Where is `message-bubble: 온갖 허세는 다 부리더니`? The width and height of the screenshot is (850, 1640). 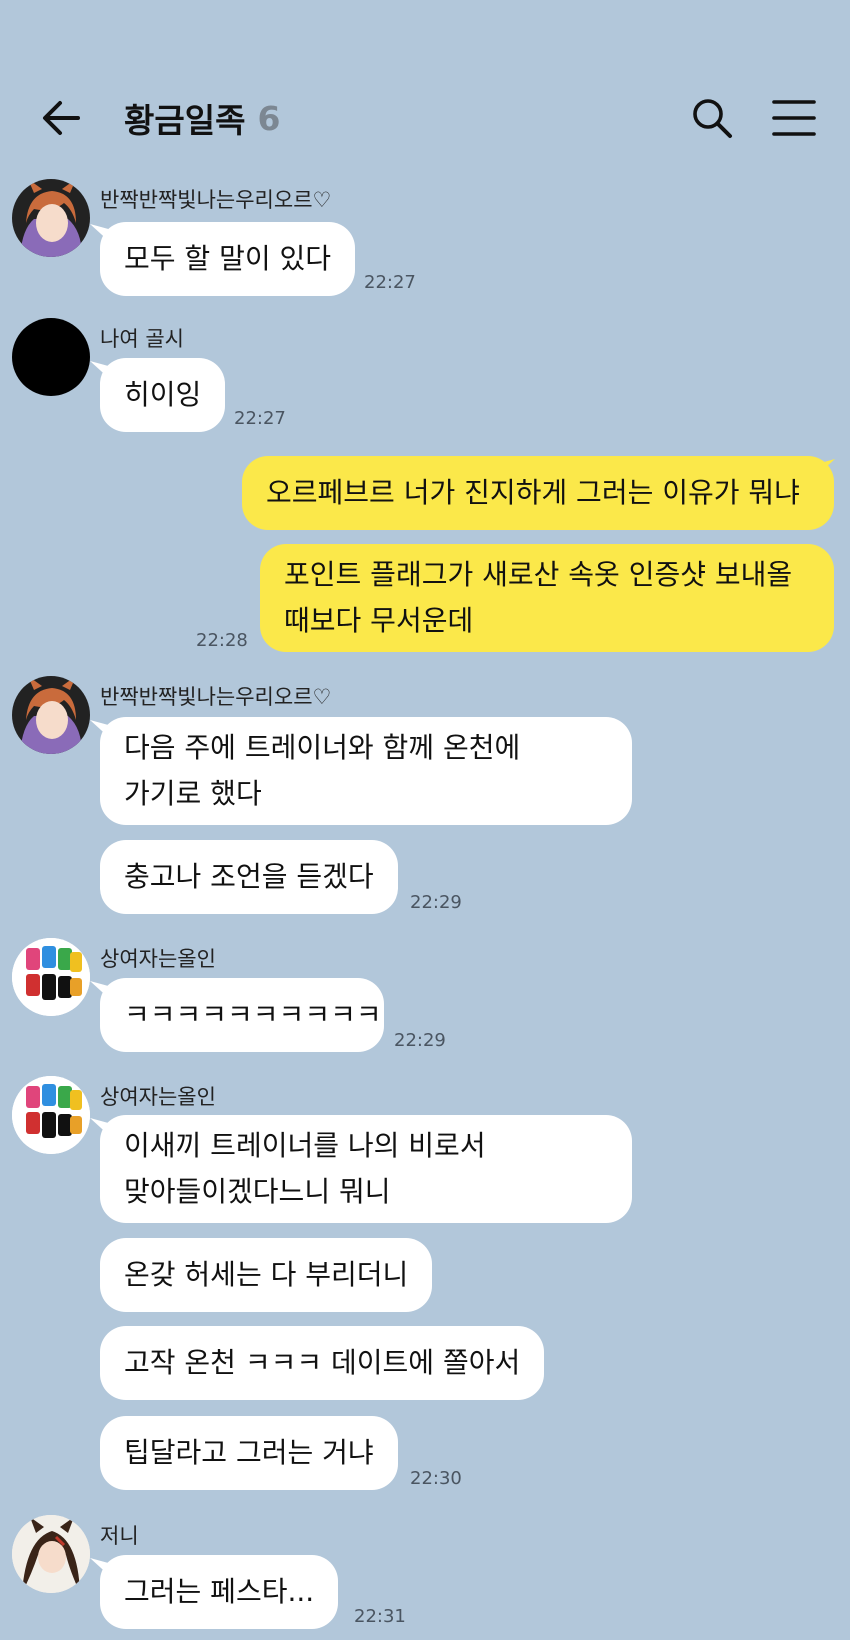
message-bubble: 온갖 허세는 다 부리더니 is located at coordinates (266, 1275).